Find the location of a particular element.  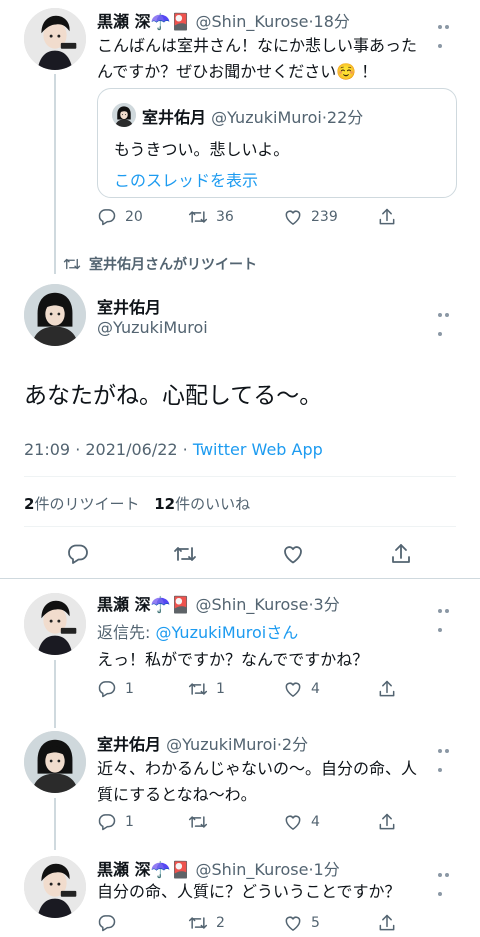

tweet-header: 黒瀬 深☂️🎴 @Shin_Kurose·1分 is located at coordinates (218, 868).